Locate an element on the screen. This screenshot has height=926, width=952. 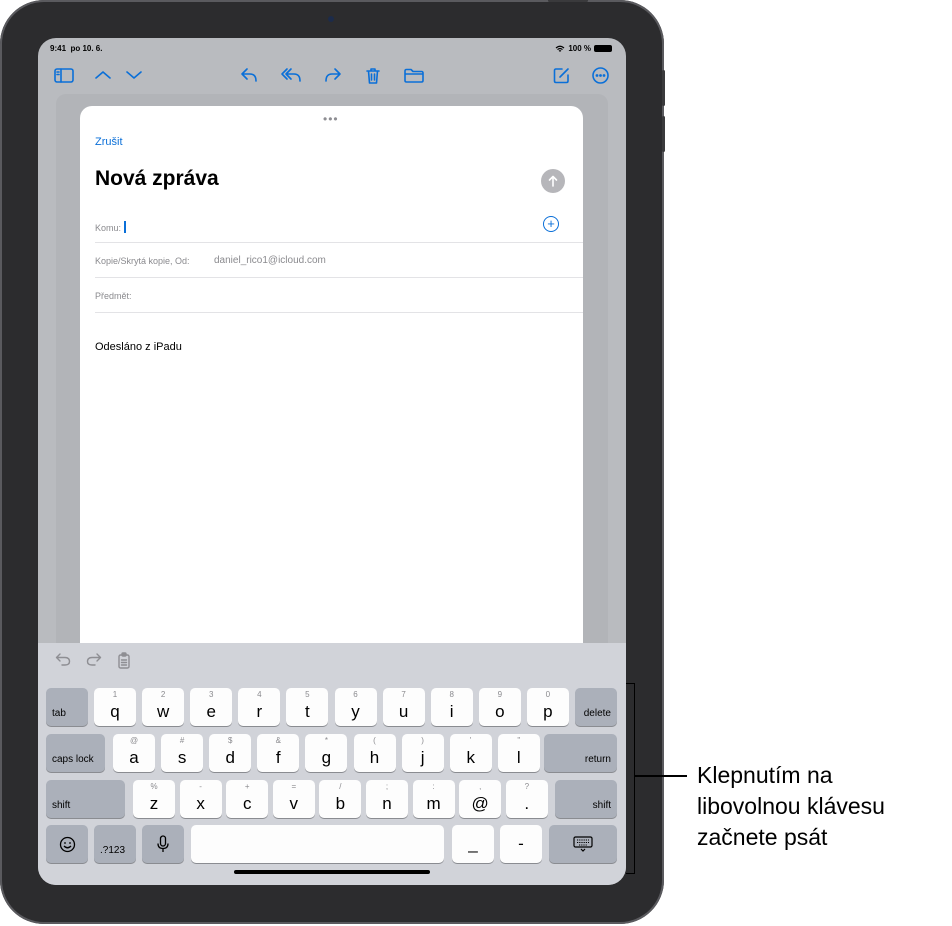
text-cursor is located at coordinates (125, 227).